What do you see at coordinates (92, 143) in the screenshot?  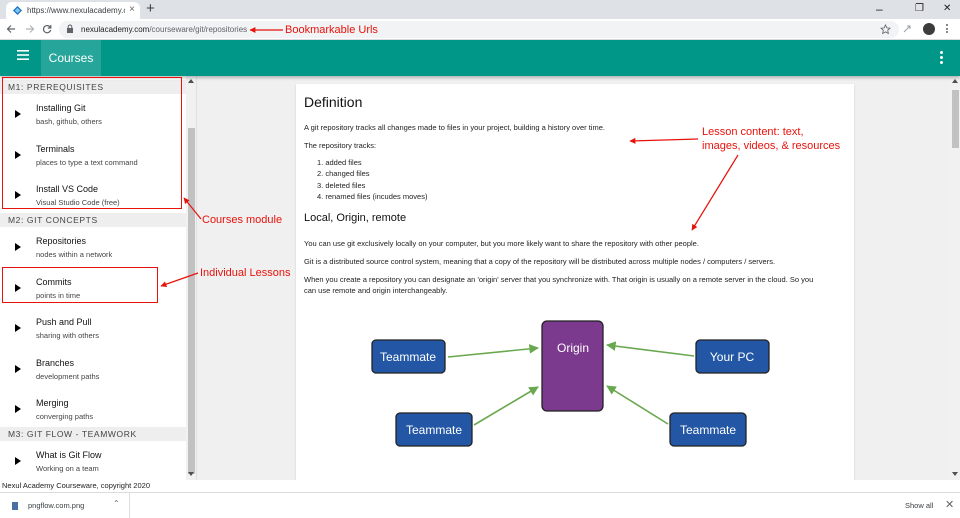 I see `courses-module-highlight` at bounding box center [92, 143].